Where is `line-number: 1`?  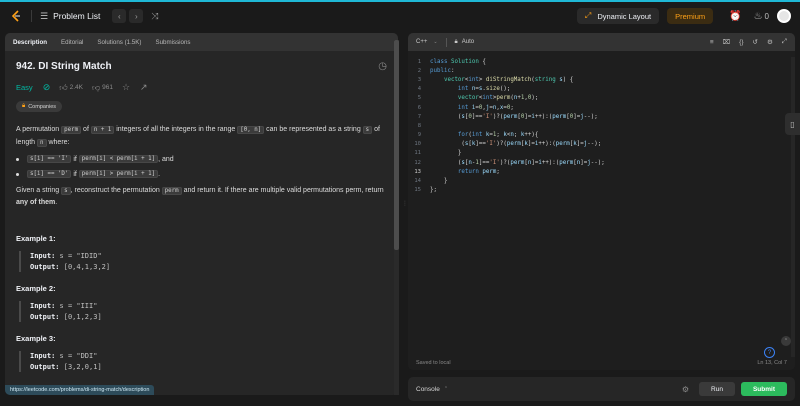 line-number: 1 is located at coordinates (419, 61).